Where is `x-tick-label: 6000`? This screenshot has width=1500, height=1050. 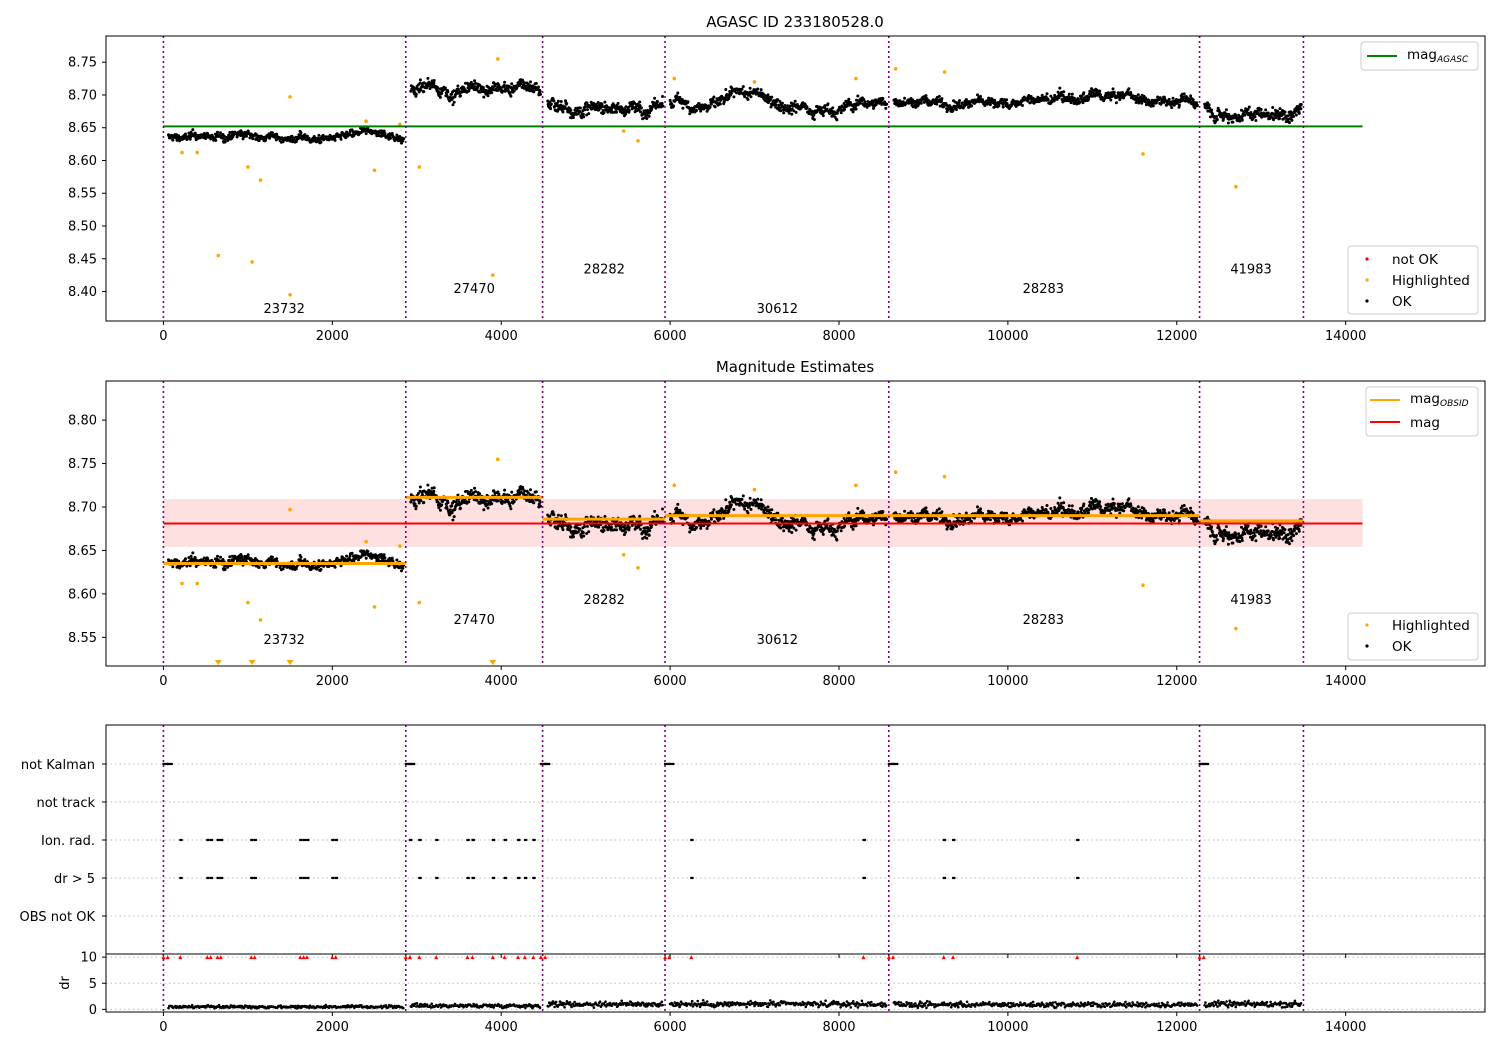 x-tick-label: 6000 is located at coordinates (670, 336).